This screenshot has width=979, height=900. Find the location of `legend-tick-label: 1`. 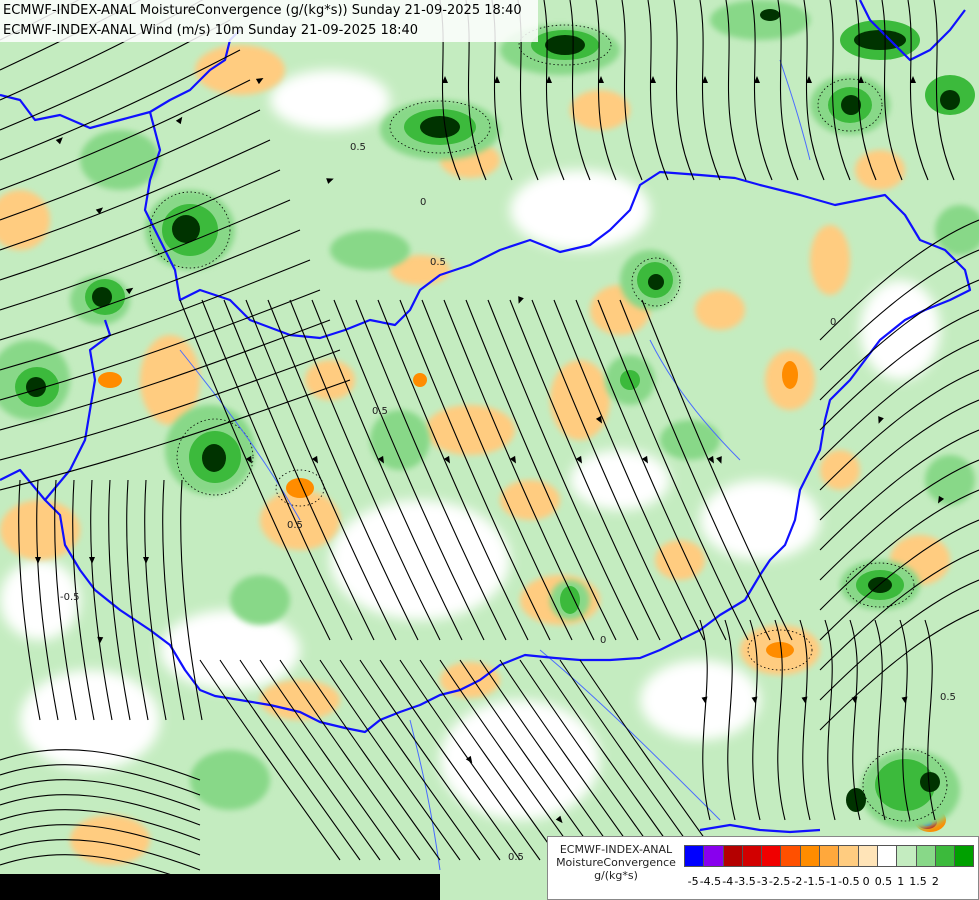

legend-tick-label: 1 is located at coordinates (901, 881).